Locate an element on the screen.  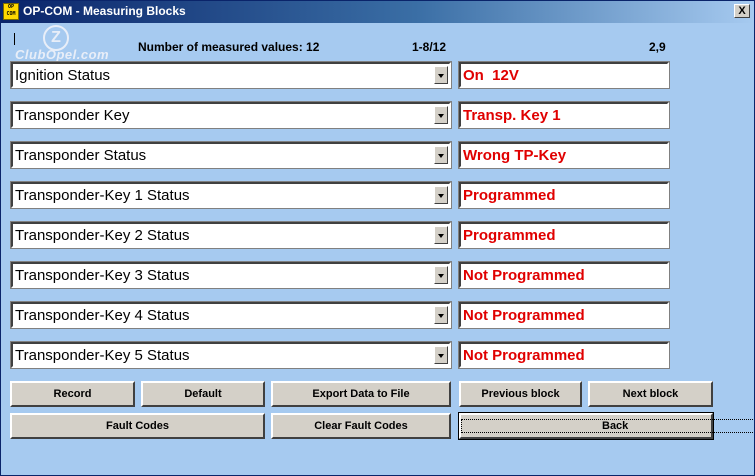
measure-row: Transponder-Key 5 Status Not Programmed is located at coordinates (340, 355).